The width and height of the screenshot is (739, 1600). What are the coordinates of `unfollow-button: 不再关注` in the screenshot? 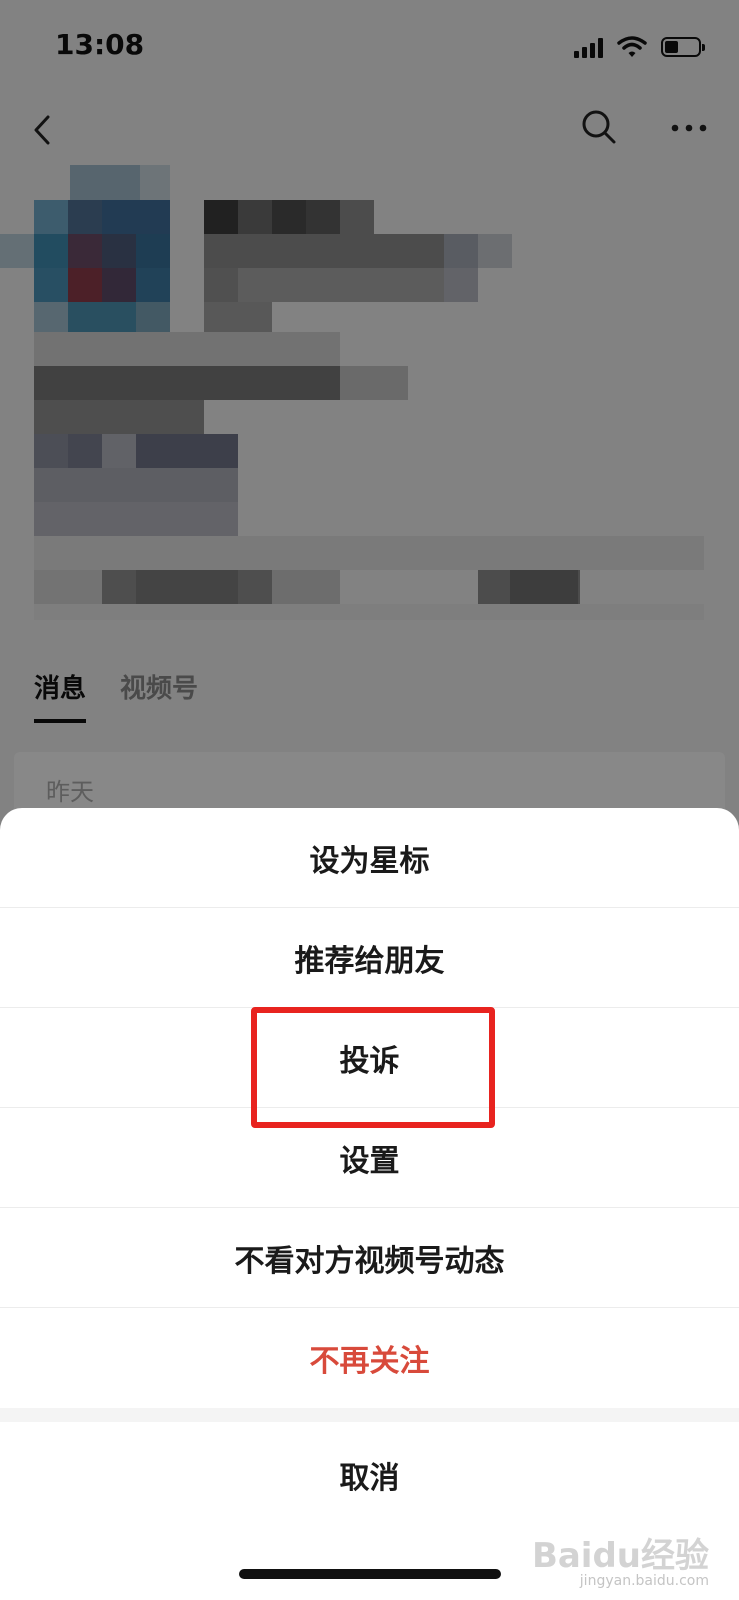 It's located at (369, 1358).